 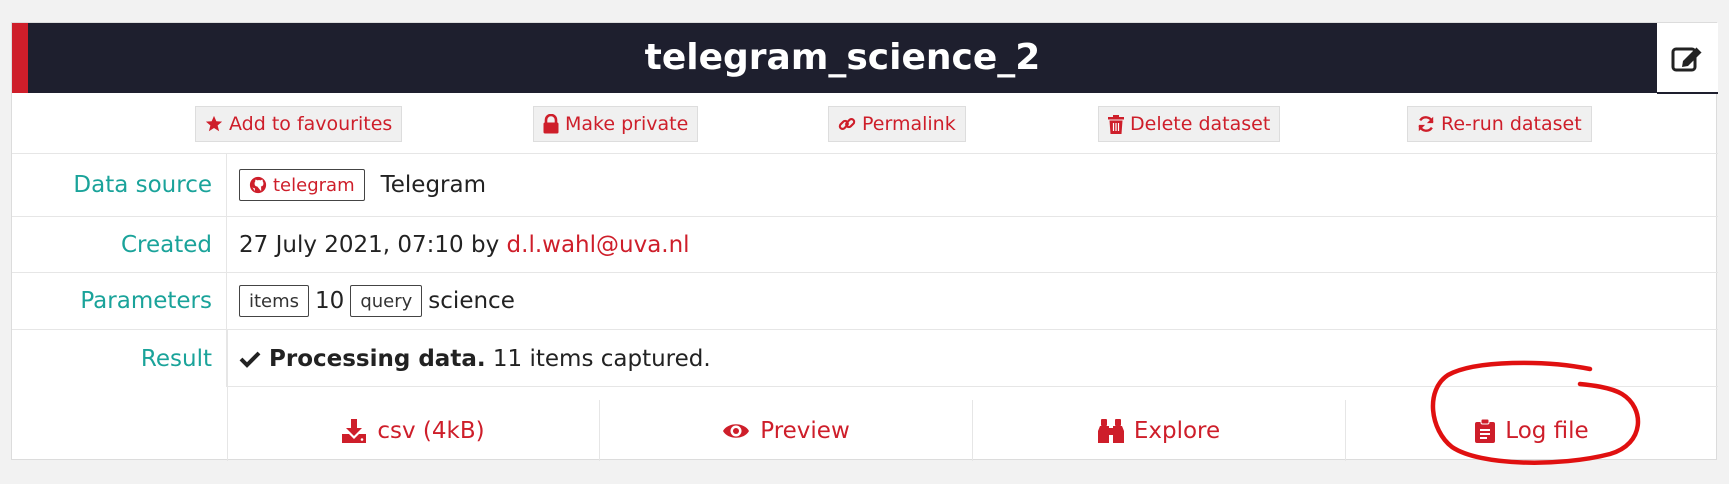 I want to click on make-private-label: Make private, so click(x=627, y=124).